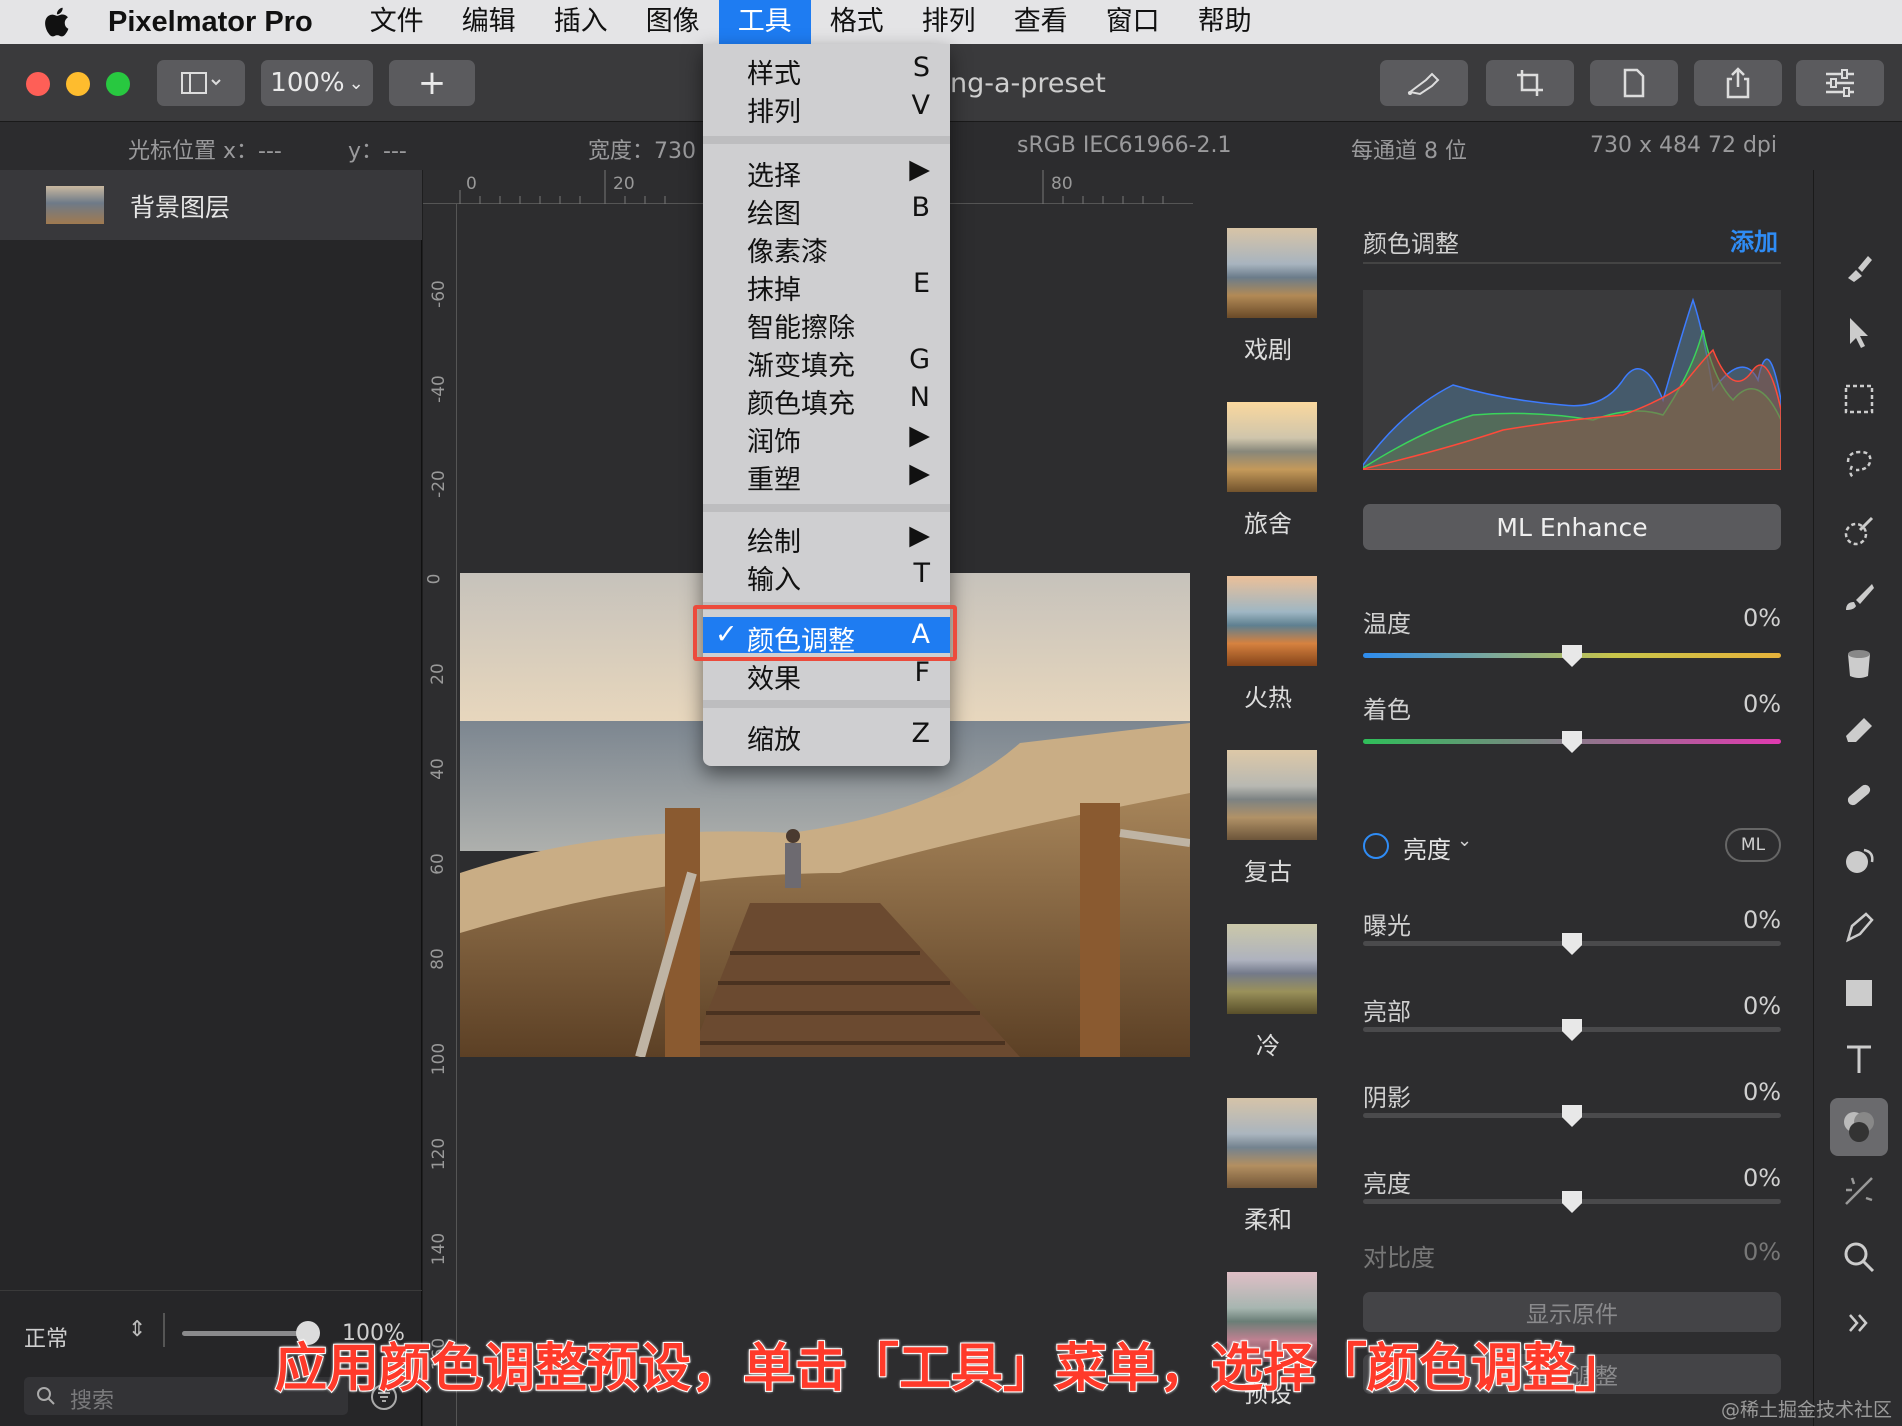 Image resolution: width=1902 pixels, height=1426 pixels. Describe the element at coordinates (118, 84) in the screenshot. I see `zoom-window-button` at that location.